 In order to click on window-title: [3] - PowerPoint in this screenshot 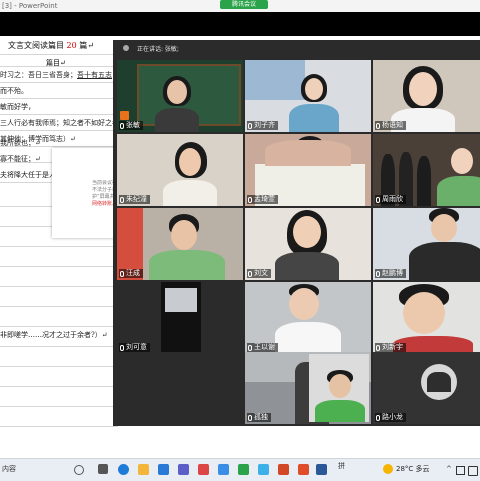, I will do `click(30, 6)`.